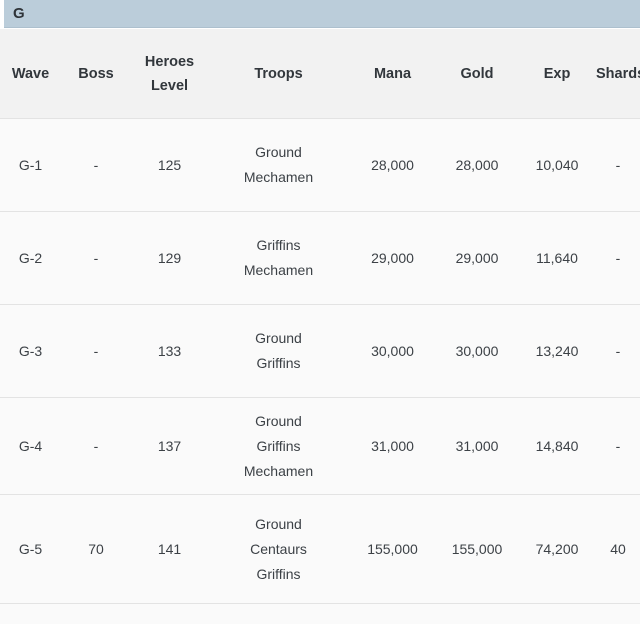 The height and width of the screenshot is (624, 640). What do you see at coordinates (30, 350) in the screenshot?
I see `cell-value-wave: G-3` at bounding box center [30, 350].